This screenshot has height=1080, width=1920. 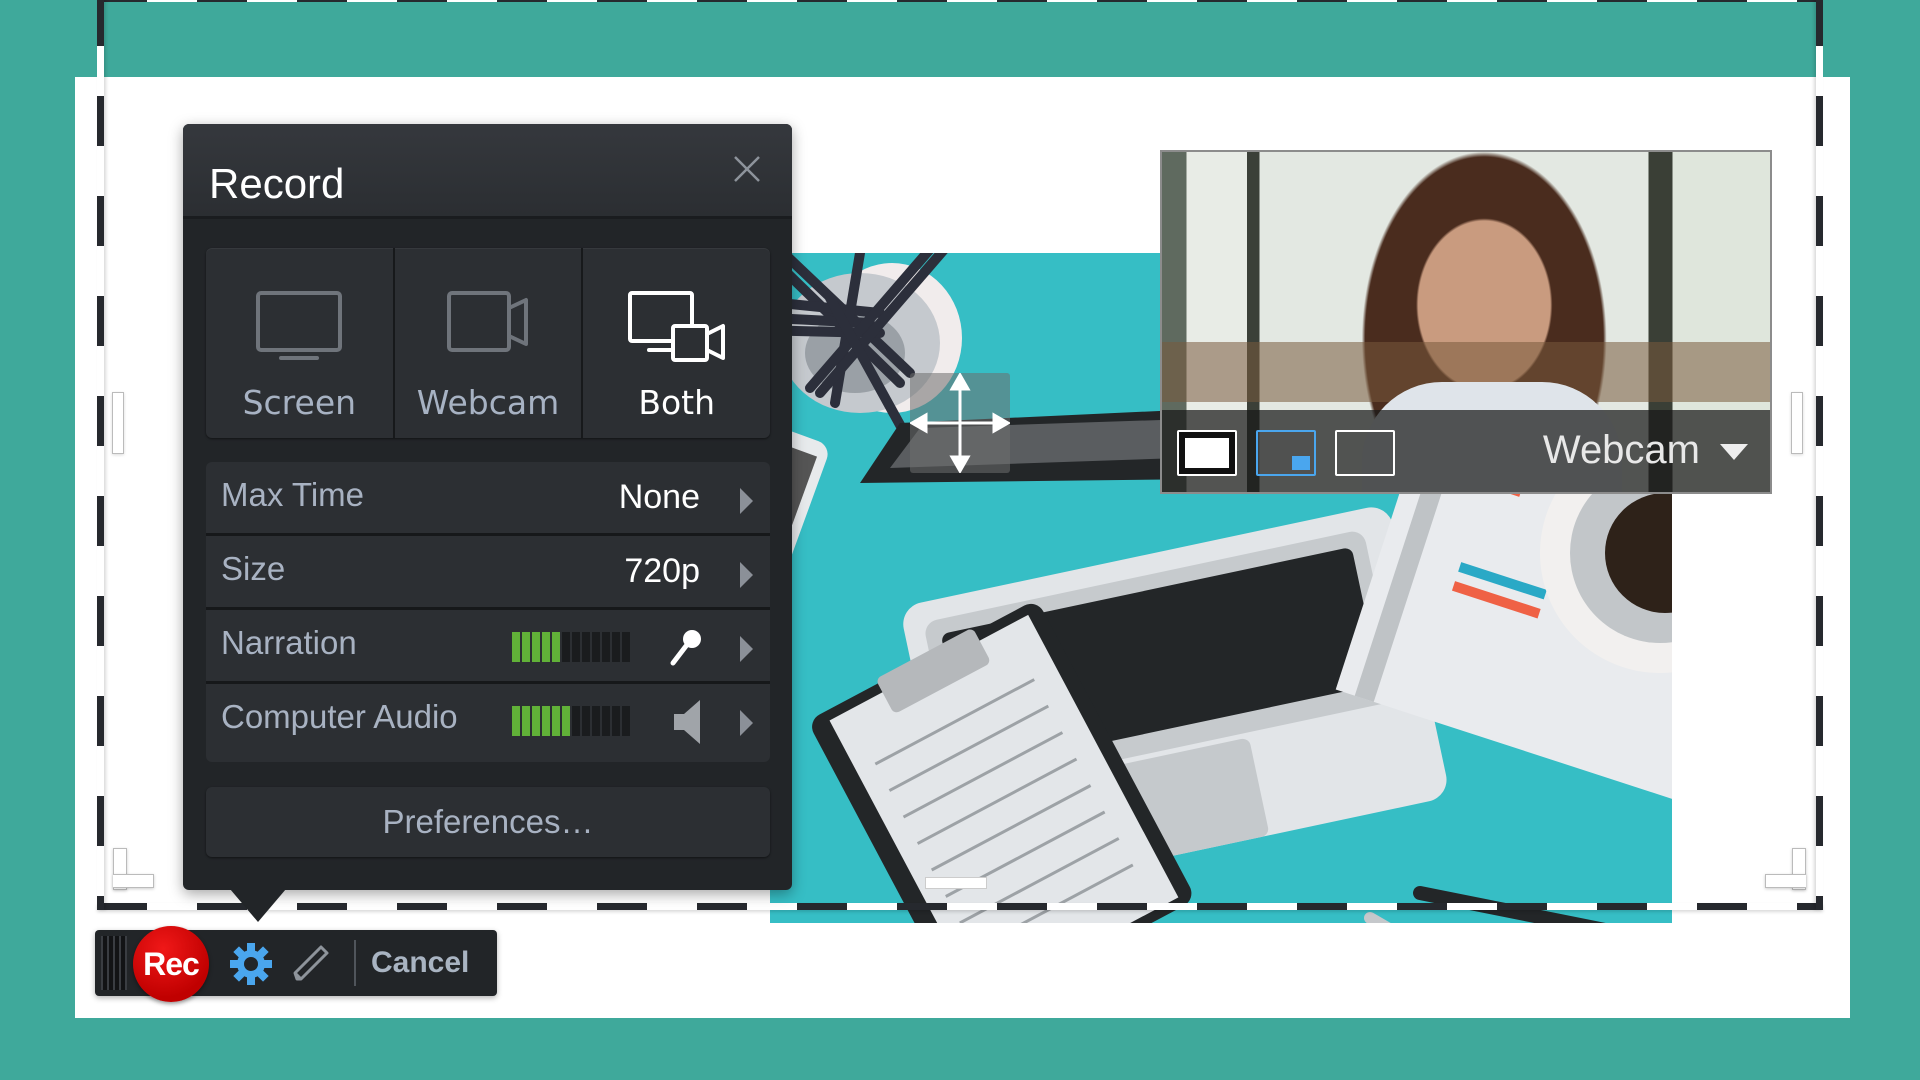 What do you see at coordinates (662, 571) in the screenshot?
I see `setting-value: 720p` at bounding box center [662, 571].